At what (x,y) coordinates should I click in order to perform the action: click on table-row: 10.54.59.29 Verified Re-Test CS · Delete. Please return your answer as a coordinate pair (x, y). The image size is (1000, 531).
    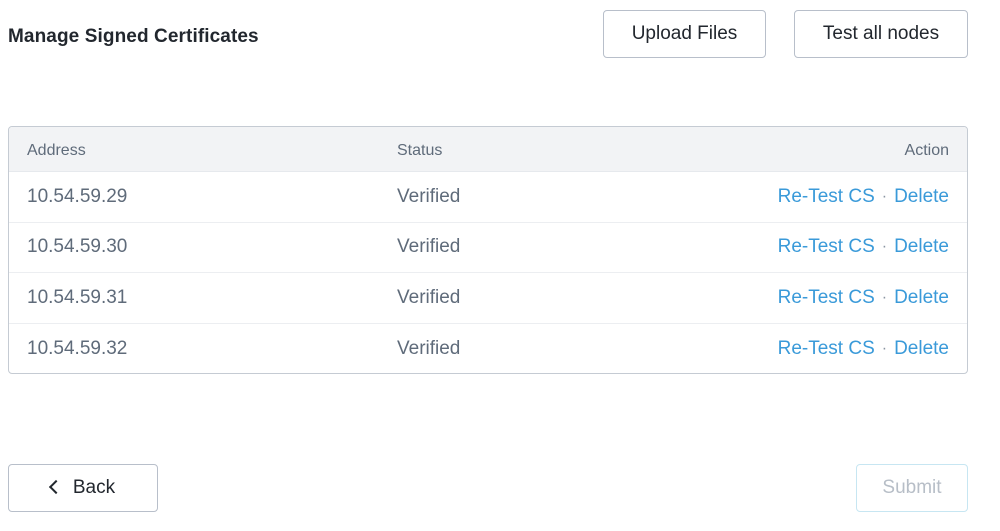
    Looking at the image, I should click on (488, 197).